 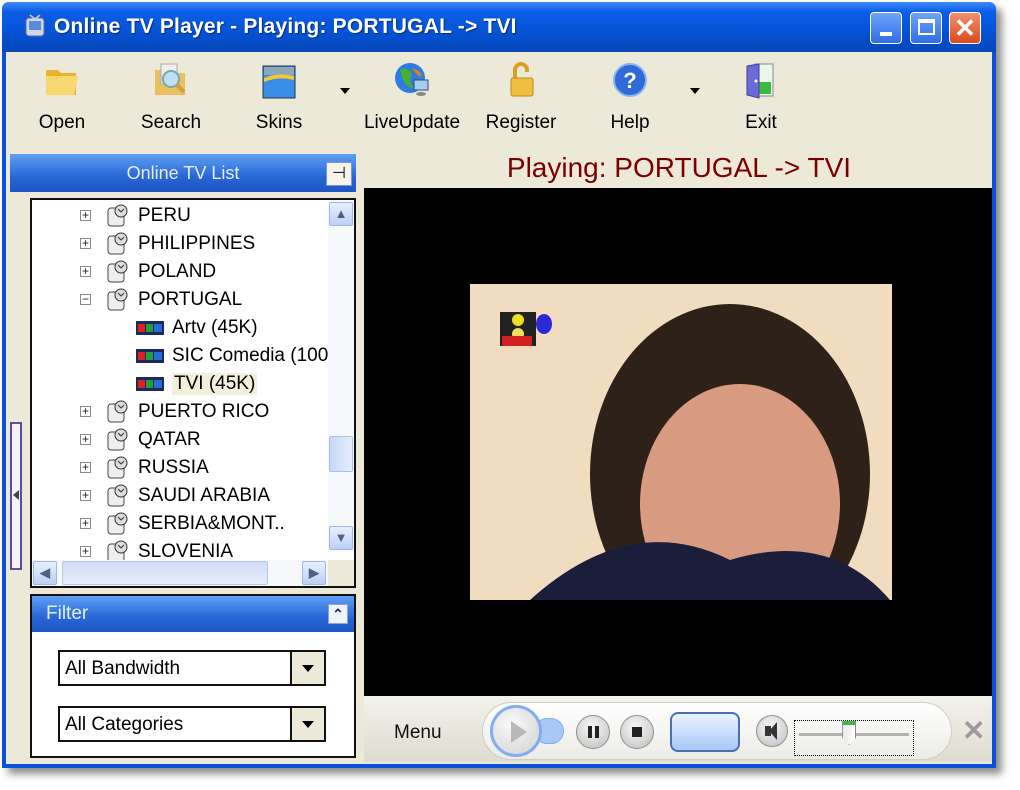 I want to click on categories-select: All Categories, so click(x=192, y=724).